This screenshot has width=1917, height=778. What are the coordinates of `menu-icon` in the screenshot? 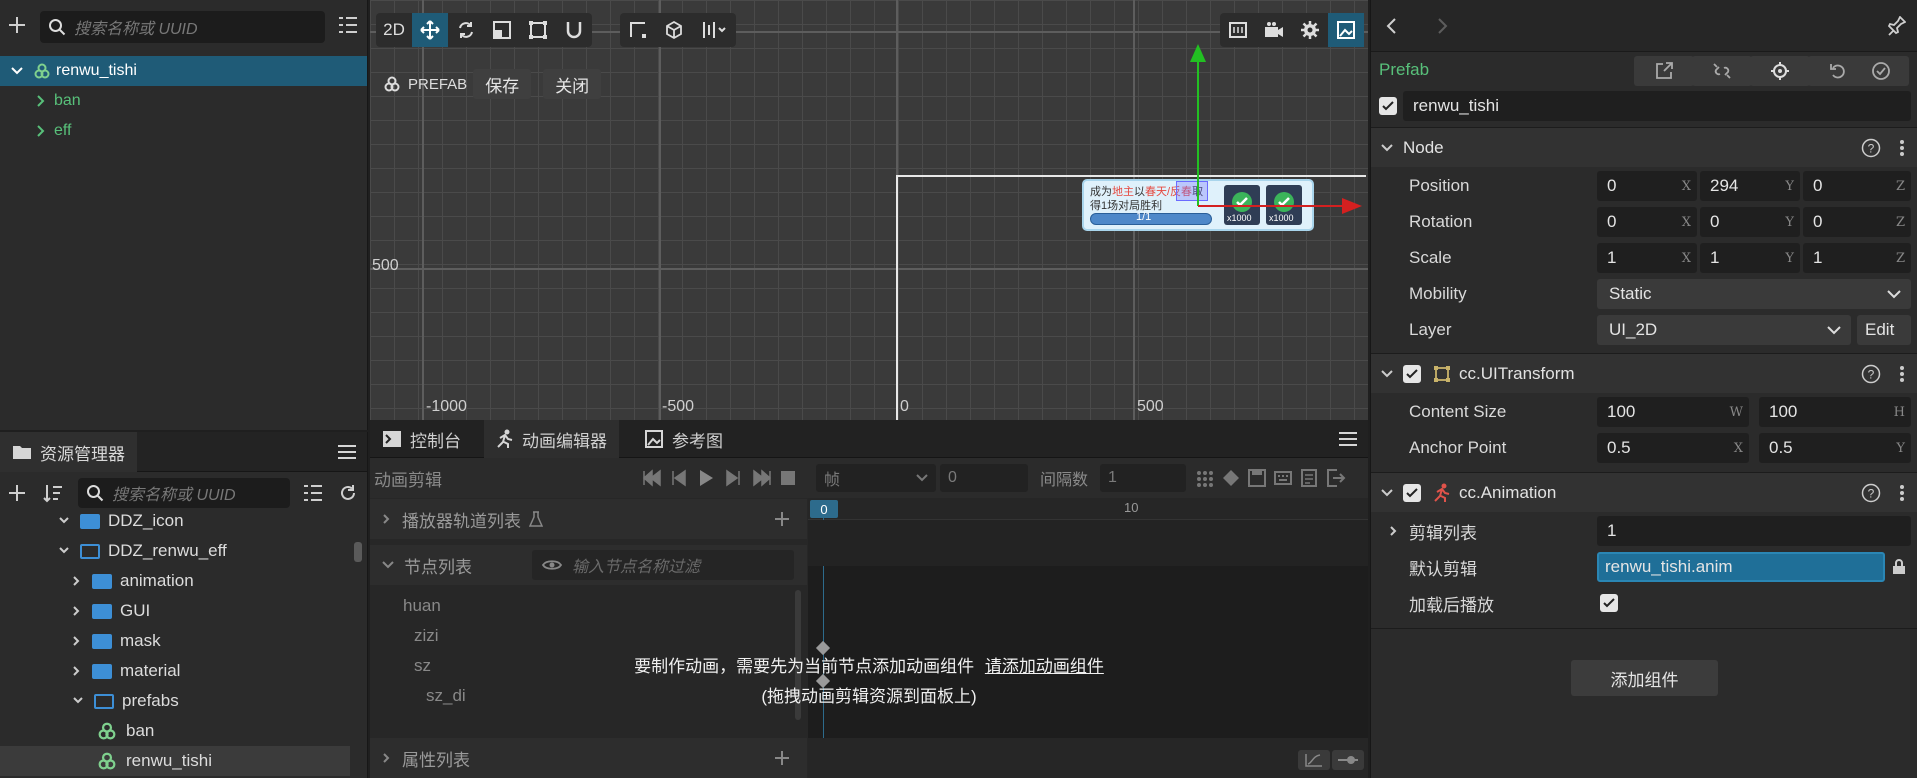 It's located at (347, 452).